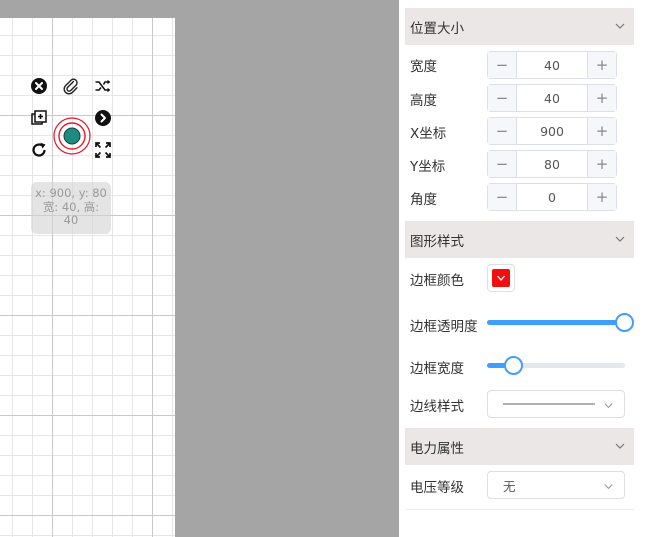 The width and height of the screenshot is (646, 537). I want to click on voltage-level-label: 电压等级, so click(437, 488).